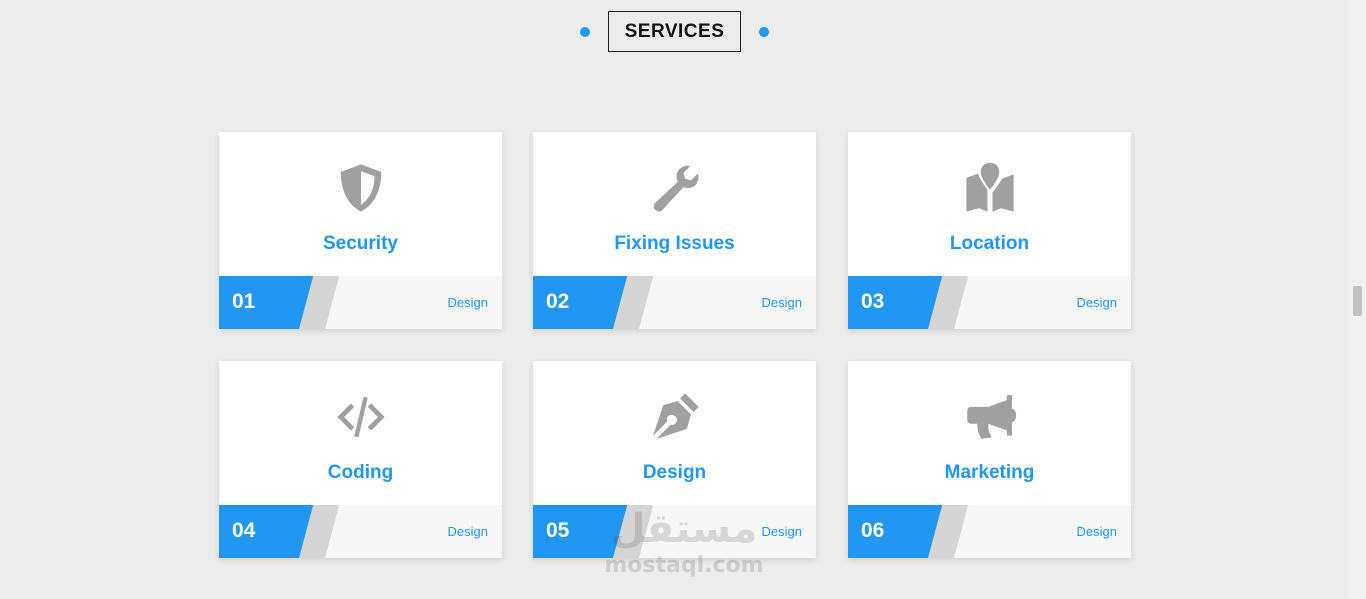  I want to click on service-card-security: Security 01 Design, so click(360, 230).